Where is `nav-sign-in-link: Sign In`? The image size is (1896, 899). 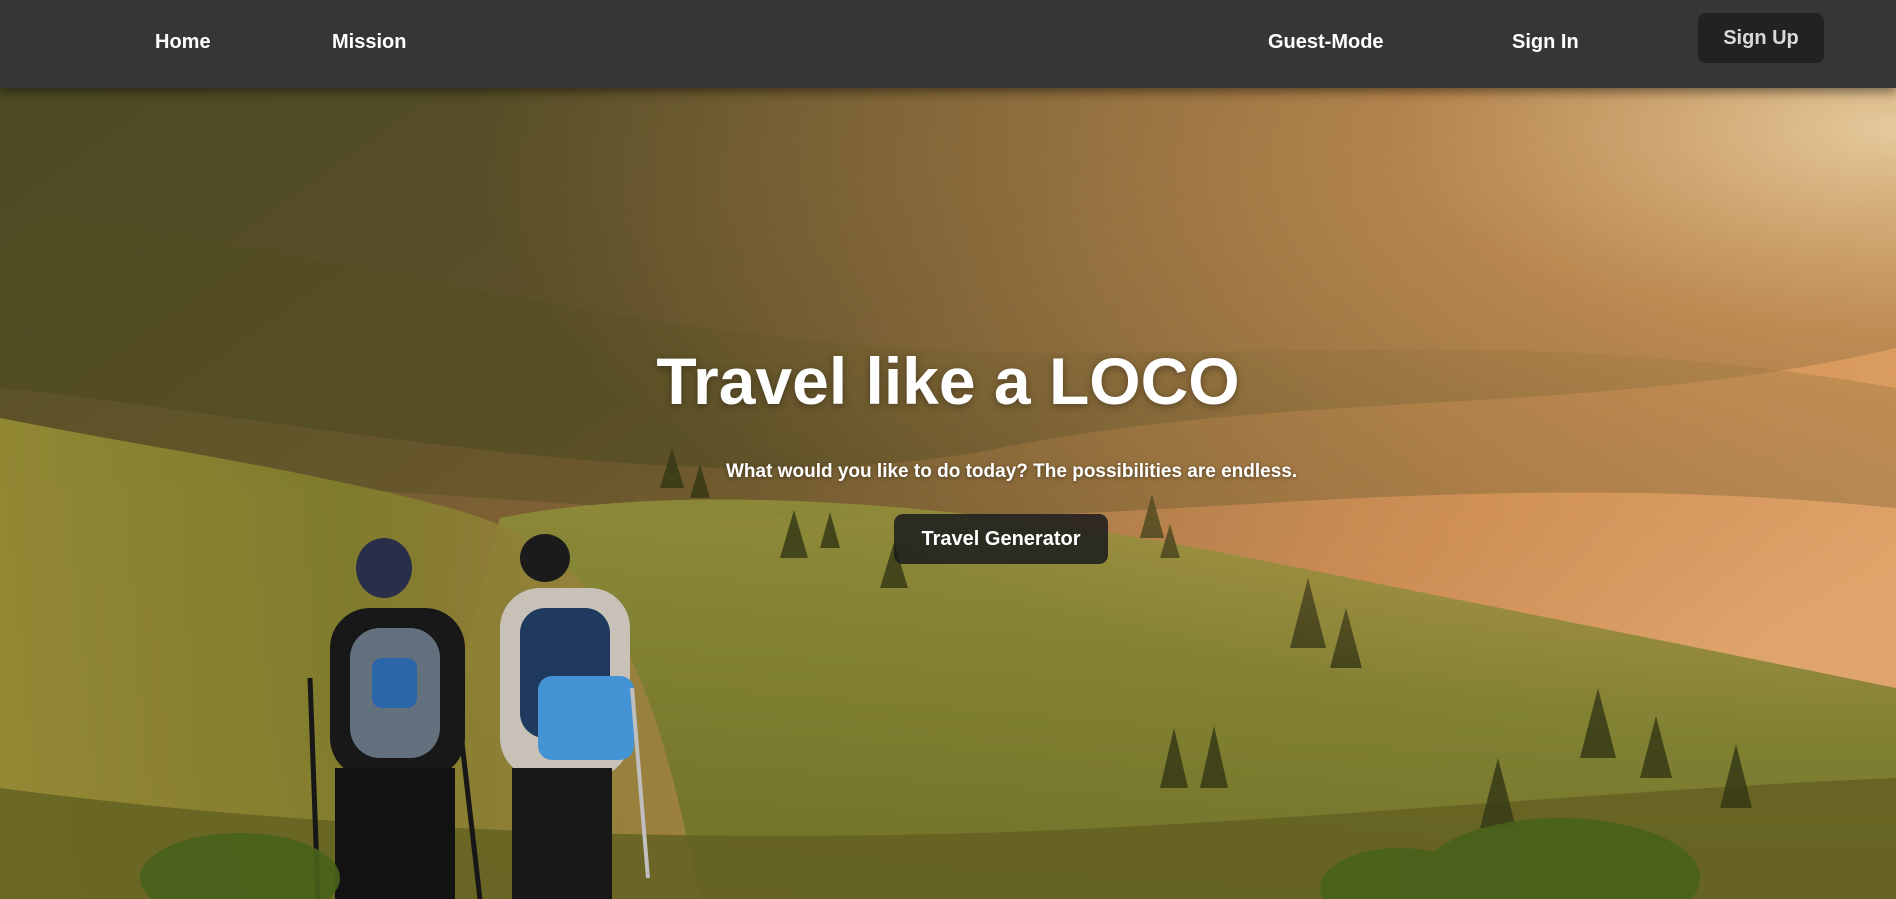 nav-sign-in-link: Sign In is located at coordinates (1545, 42).